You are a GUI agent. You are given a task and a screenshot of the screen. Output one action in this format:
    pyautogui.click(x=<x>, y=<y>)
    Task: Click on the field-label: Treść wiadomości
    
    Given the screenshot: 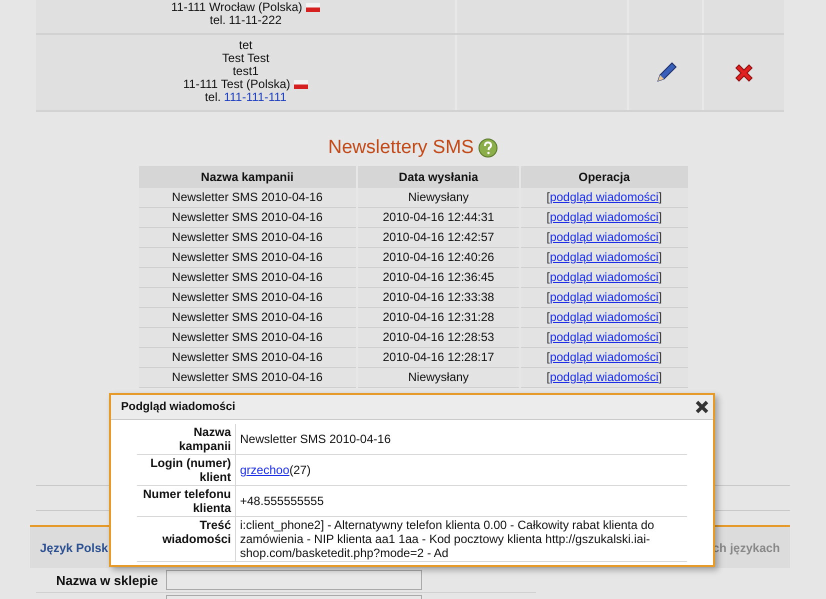 What is the action you would take?
    pyautogui.click(x=186, y=539)
    